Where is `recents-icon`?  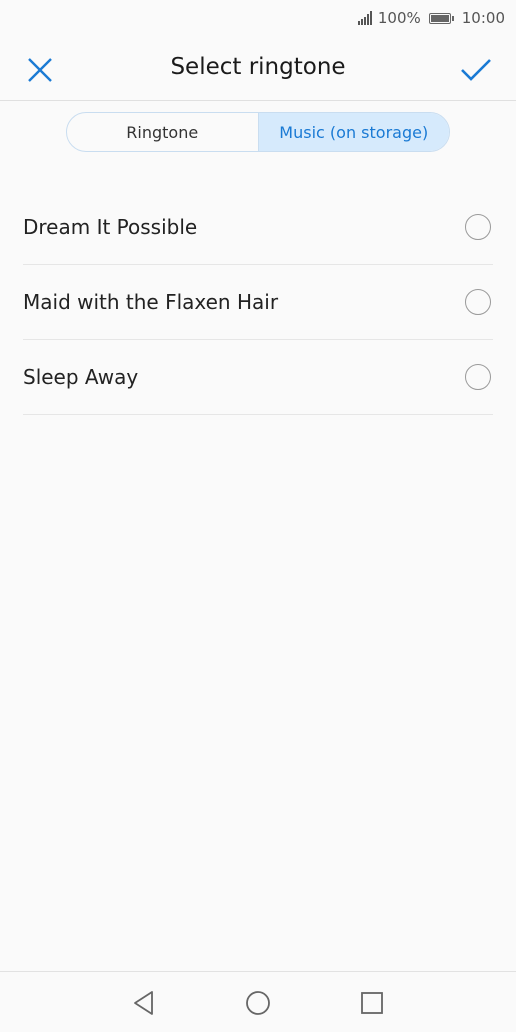 recents-icon is located at coordinates (372, 1003).